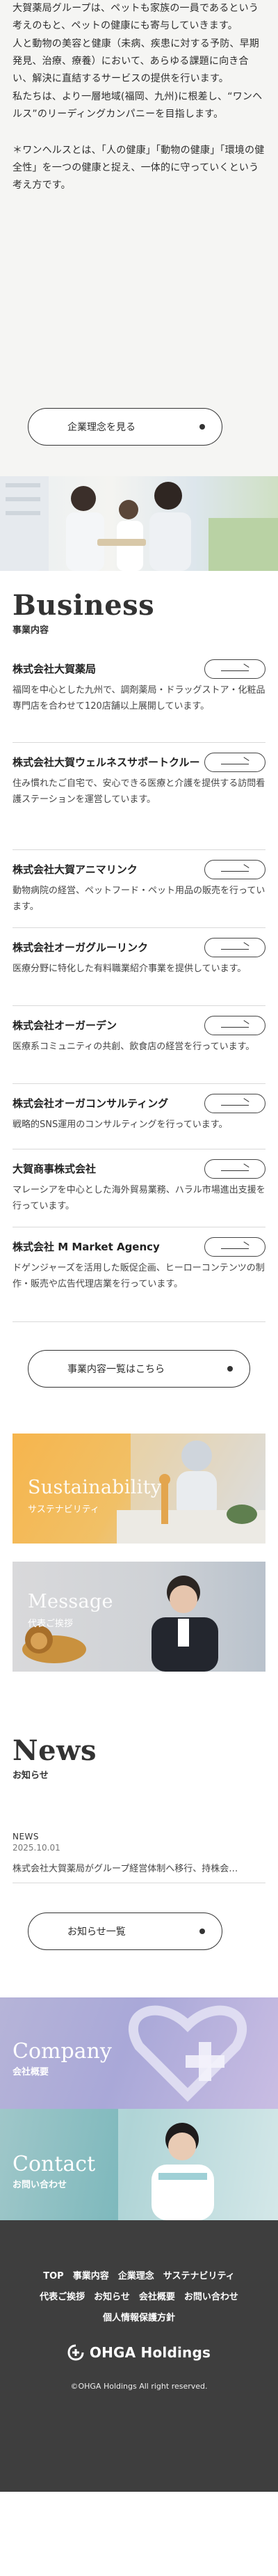  I want to click on contact-tile: Contact お問い合わせ, so click(139, 2164).